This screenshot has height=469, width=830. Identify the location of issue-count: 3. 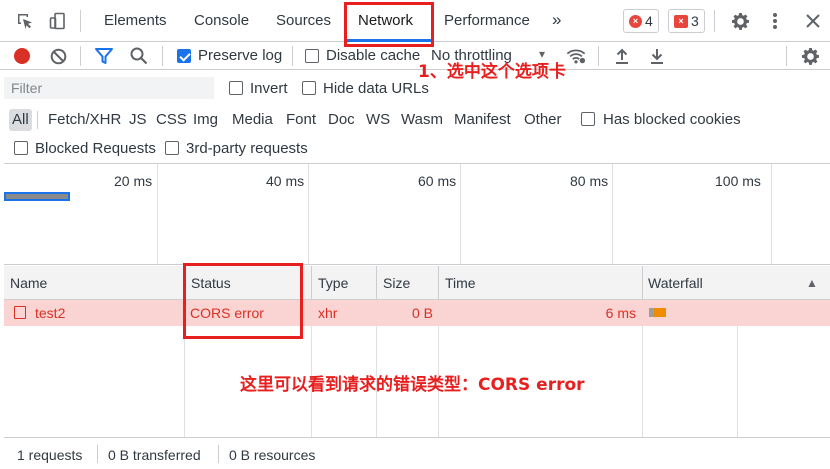
(695, 21).